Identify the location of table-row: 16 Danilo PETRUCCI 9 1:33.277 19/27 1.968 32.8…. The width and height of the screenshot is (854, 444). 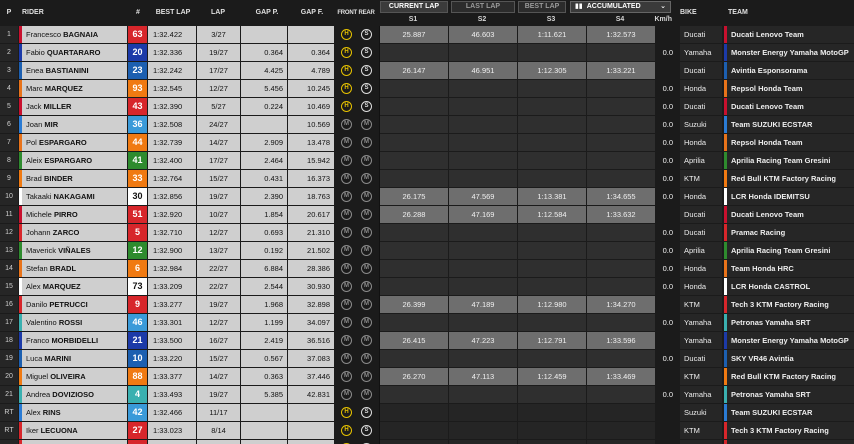
(427, 305).